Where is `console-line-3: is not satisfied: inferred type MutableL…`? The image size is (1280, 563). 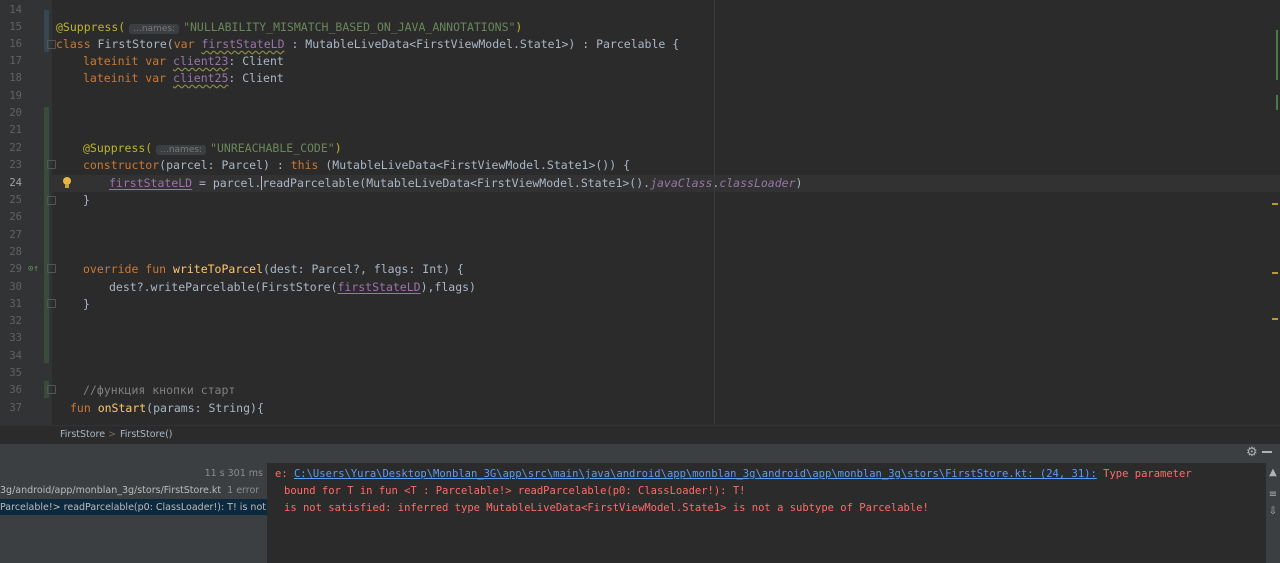
console-line-3: is not satisfied: inferred type MutableL… is located at coordinates (606, 508).